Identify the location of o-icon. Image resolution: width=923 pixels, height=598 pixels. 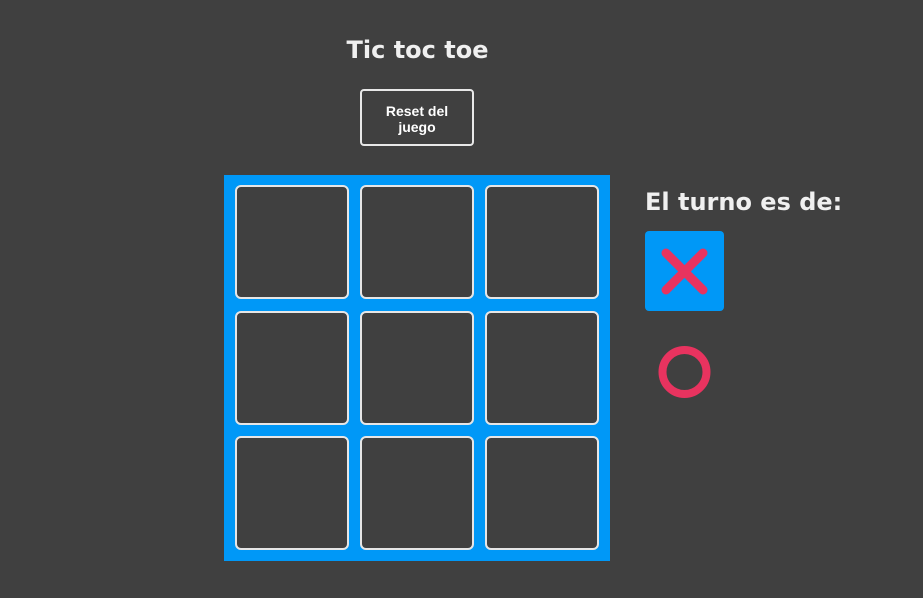
(684, 372).